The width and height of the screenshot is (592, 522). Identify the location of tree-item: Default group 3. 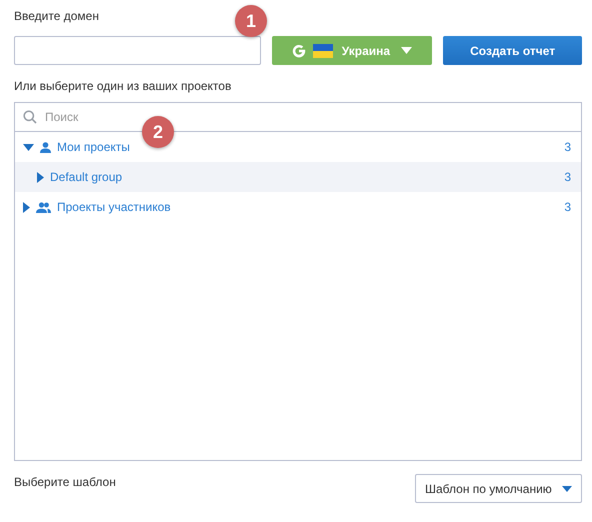
(298, 177).